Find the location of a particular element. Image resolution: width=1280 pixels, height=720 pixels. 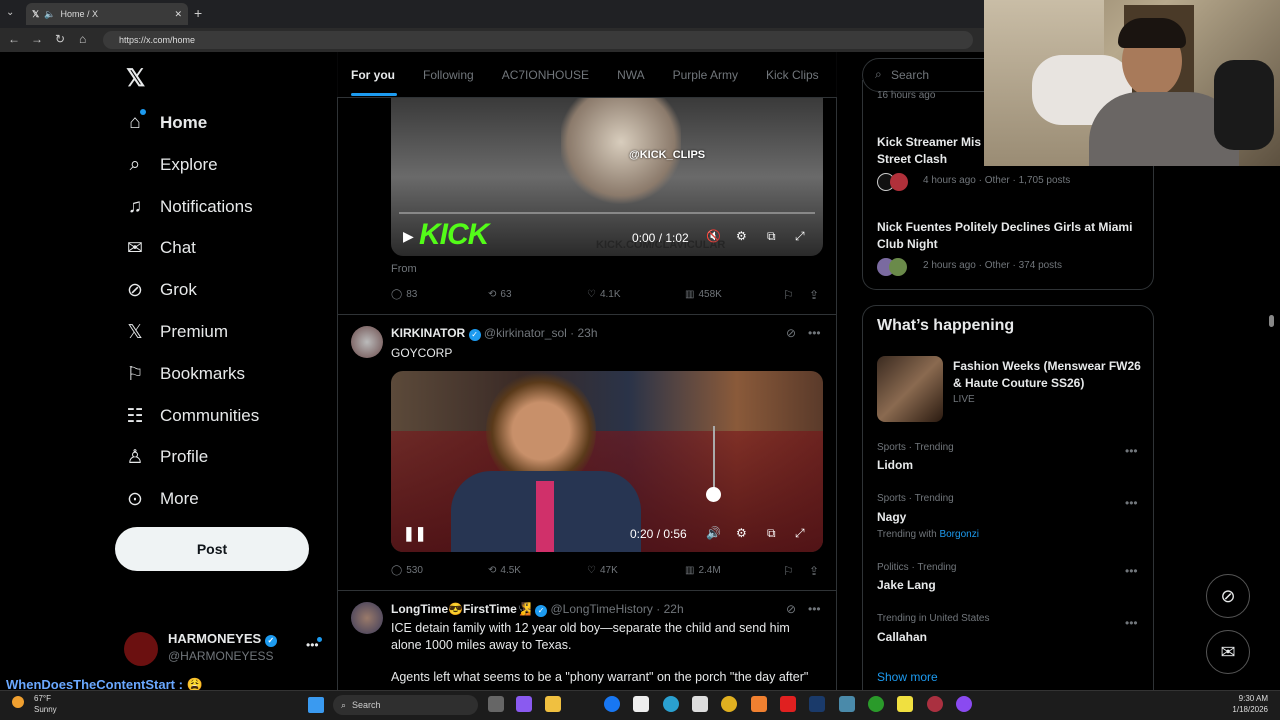

volume-icon: 🔊 is located at coordinates (713, 533).